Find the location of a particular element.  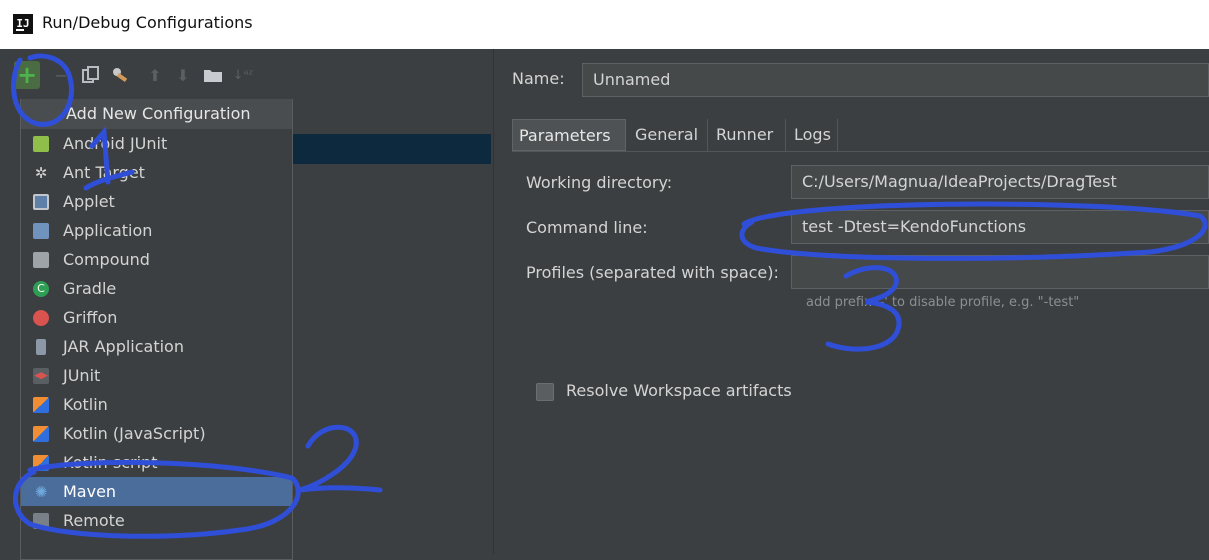

applet-icon is located at coordinates (41, 202).